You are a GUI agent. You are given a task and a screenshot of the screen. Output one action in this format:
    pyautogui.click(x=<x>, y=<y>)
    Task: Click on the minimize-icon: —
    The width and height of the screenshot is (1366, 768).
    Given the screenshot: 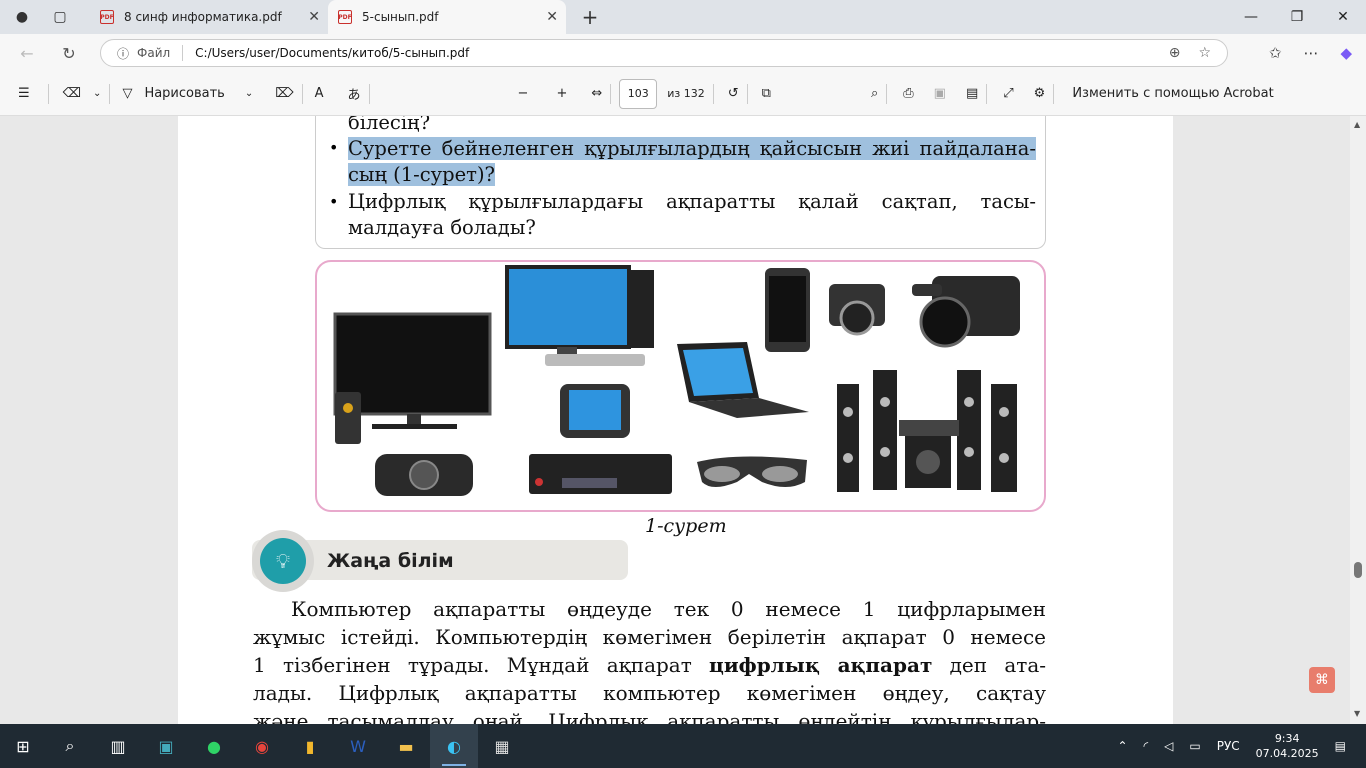 What is the action you would take?
    pyautogui.click(x=1251, y=17)
    